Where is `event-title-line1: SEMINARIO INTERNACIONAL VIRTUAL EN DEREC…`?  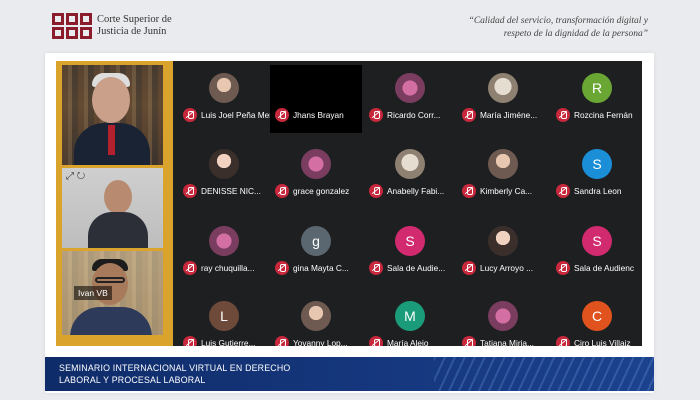
event-title-line1: SEMINARIO INTERNACIONAL VIRTUAL EN DEREC… is located at coordinates (175, 368).